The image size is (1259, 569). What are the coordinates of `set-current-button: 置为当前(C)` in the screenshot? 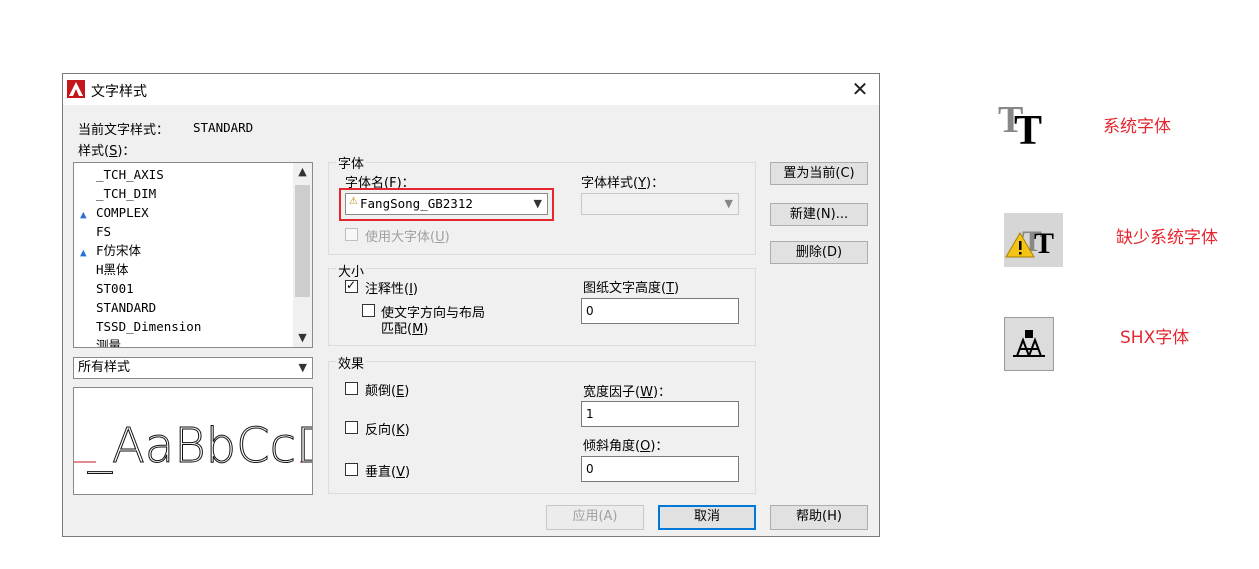 It's located at (819, 173).